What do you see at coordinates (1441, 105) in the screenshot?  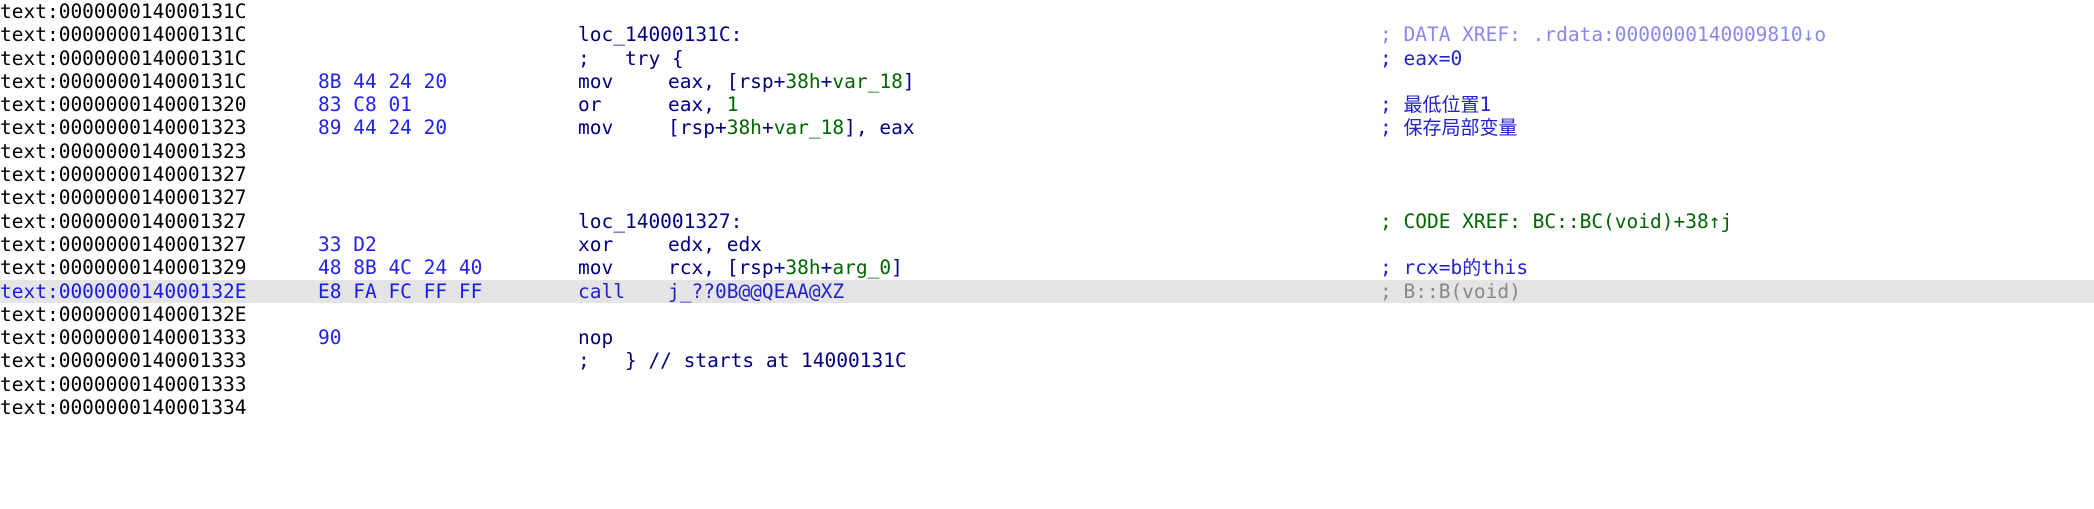 I see `cjk-text: 最低位置` at bounding box center [1441, 105].